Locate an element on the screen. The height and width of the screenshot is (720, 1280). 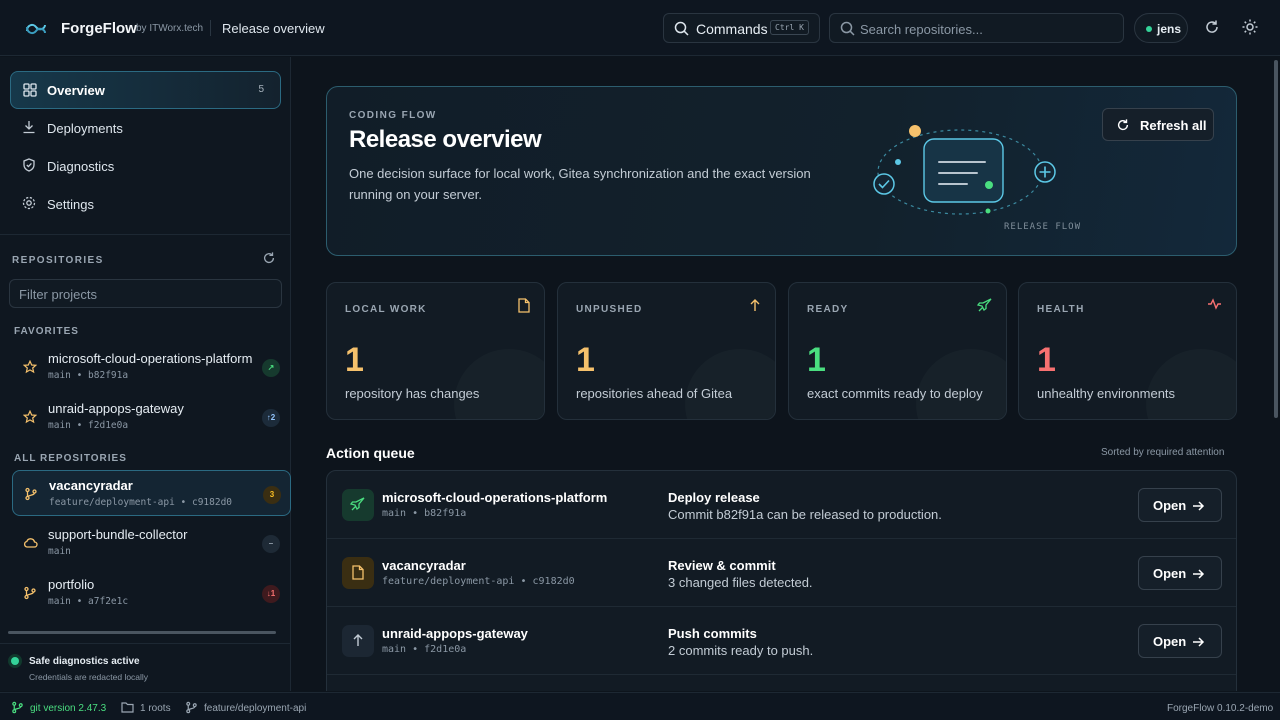
filter-projects-input is located at coordinates (144, 294).